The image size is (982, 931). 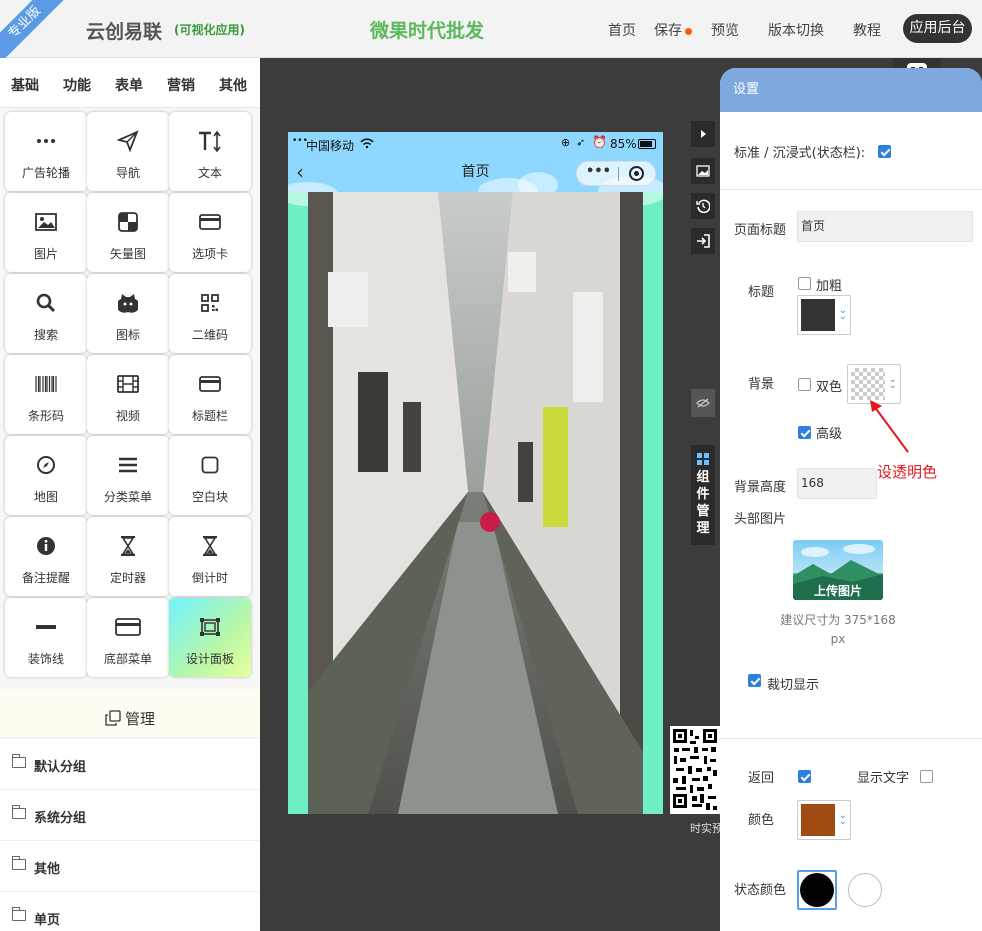 I want to click on manage-header: 管理, so click(x=130, y=714).